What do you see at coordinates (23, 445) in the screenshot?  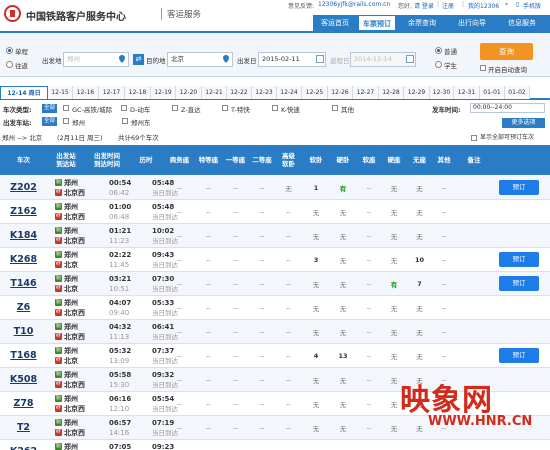 I see `train-number-link: K262` at bounding box center [23, 445].